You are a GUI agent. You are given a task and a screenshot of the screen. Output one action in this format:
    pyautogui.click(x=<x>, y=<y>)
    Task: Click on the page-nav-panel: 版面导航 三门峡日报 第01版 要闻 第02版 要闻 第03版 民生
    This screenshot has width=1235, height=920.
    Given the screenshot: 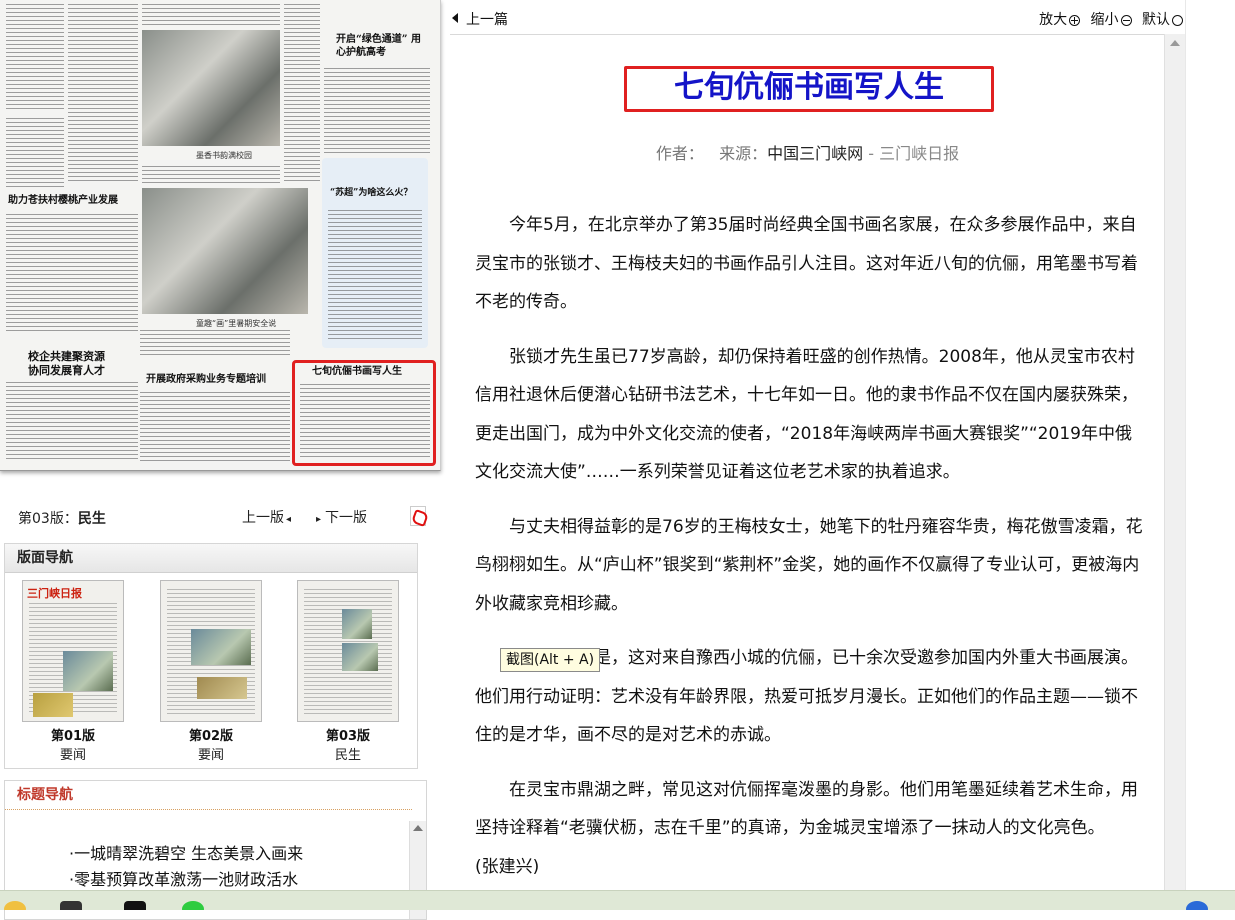 What is the action you would take?
    pyautogui.click(x=211, y=656)
    